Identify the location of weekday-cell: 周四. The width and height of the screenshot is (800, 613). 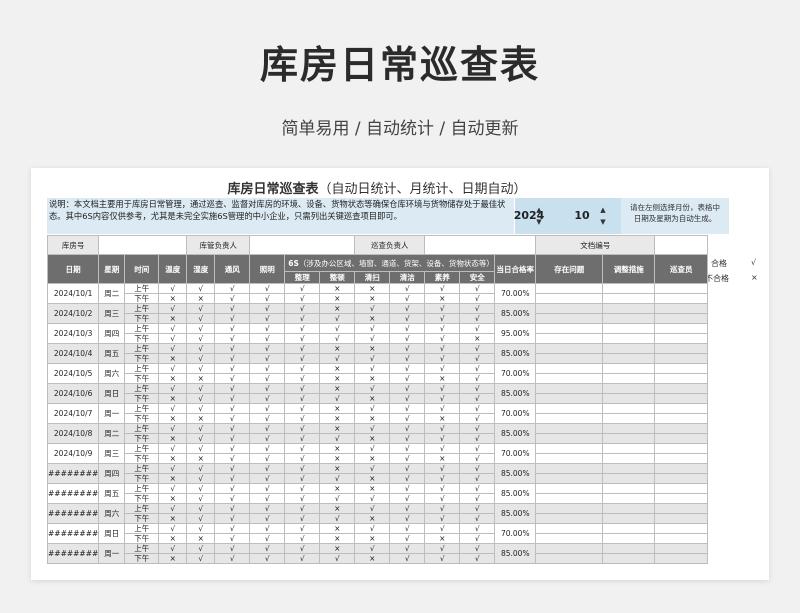
(112, 473).